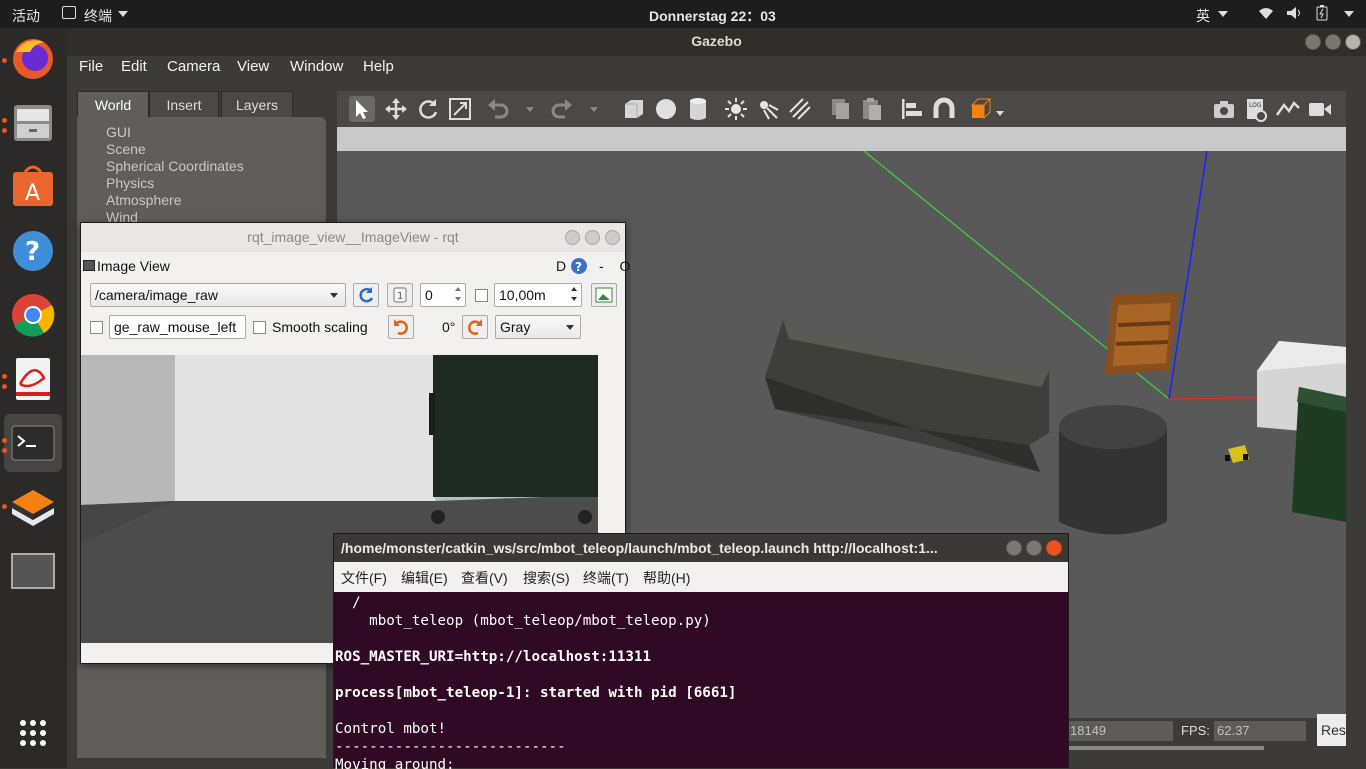 This screenshot has height=769, width=1366. Describe the element at coordinates (96, 327) in the screenshot. I see `mouse-publish-checkbox` at that location.